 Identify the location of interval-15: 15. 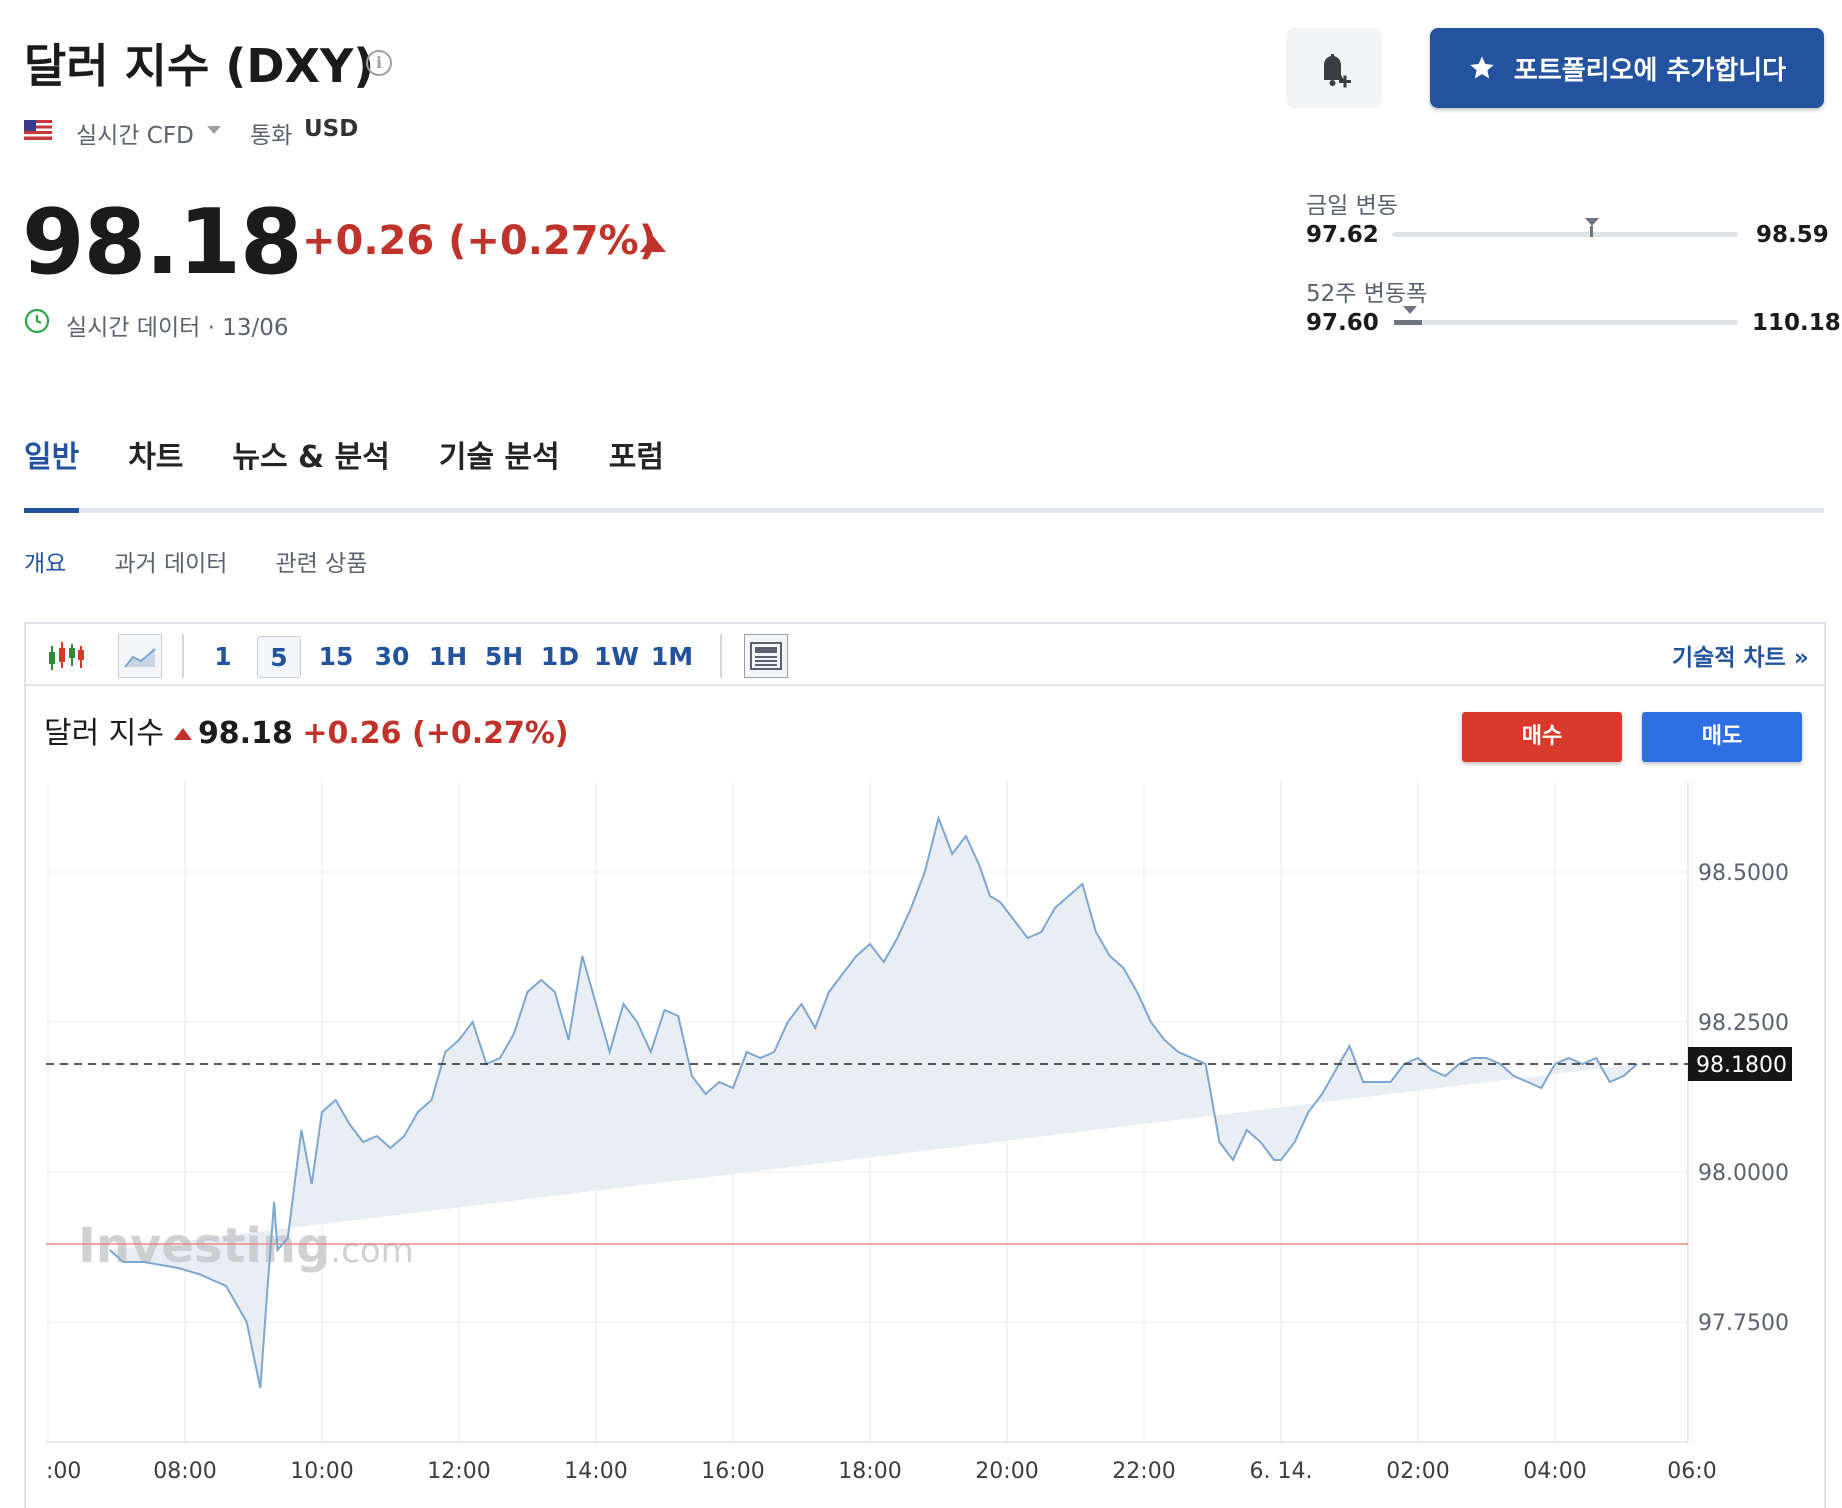
(336, 657).